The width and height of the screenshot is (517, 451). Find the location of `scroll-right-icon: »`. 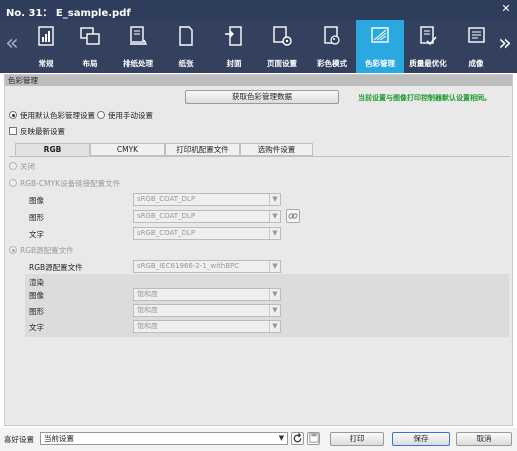

scroll-right-icon: » is located at coordinates (505, 45).